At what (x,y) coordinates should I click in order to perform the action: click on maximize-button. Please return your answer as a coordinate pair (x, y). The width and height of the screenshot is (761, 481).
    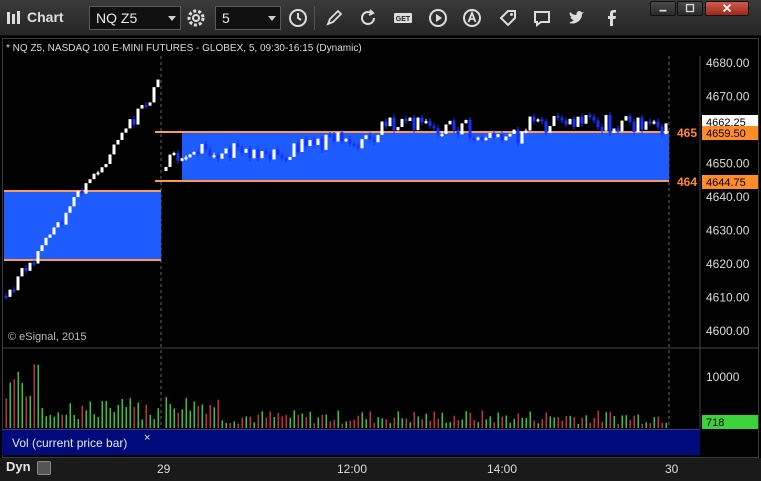
    Looking at the image, I should click on (690, 8).